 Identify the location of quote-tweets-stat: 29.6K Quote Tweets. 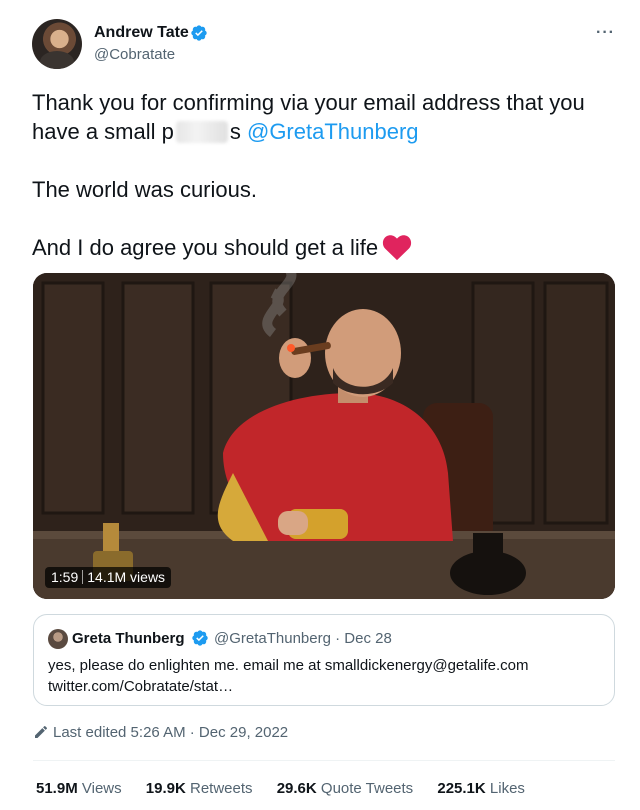
(345, 788).